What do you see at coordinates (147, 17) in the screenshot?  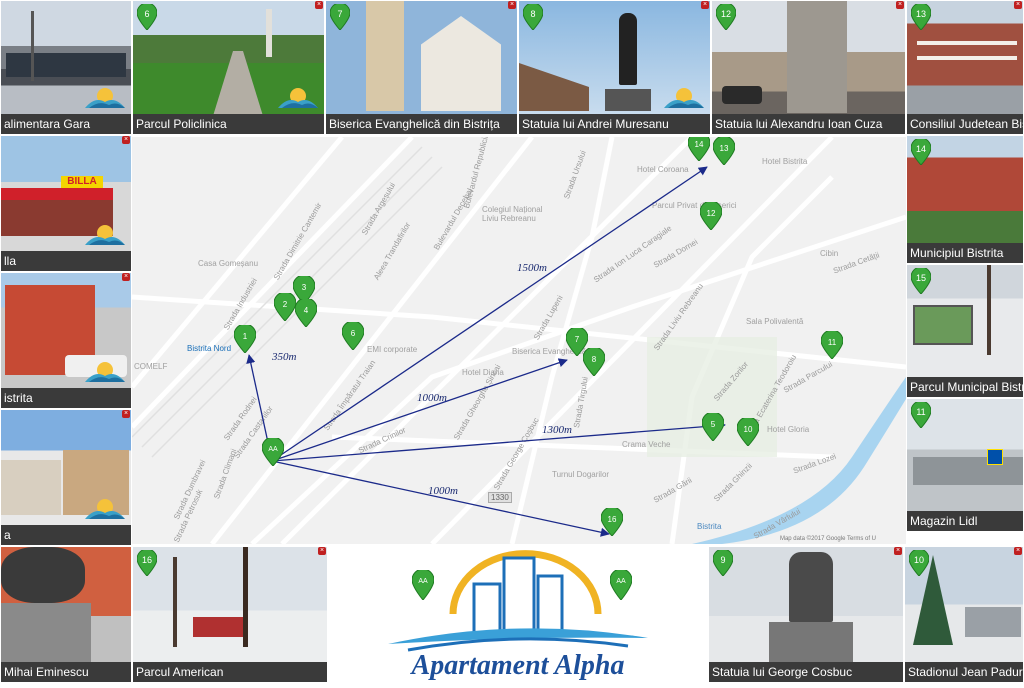 I see `marker-icon: 6` at bounding box center [147, 17].